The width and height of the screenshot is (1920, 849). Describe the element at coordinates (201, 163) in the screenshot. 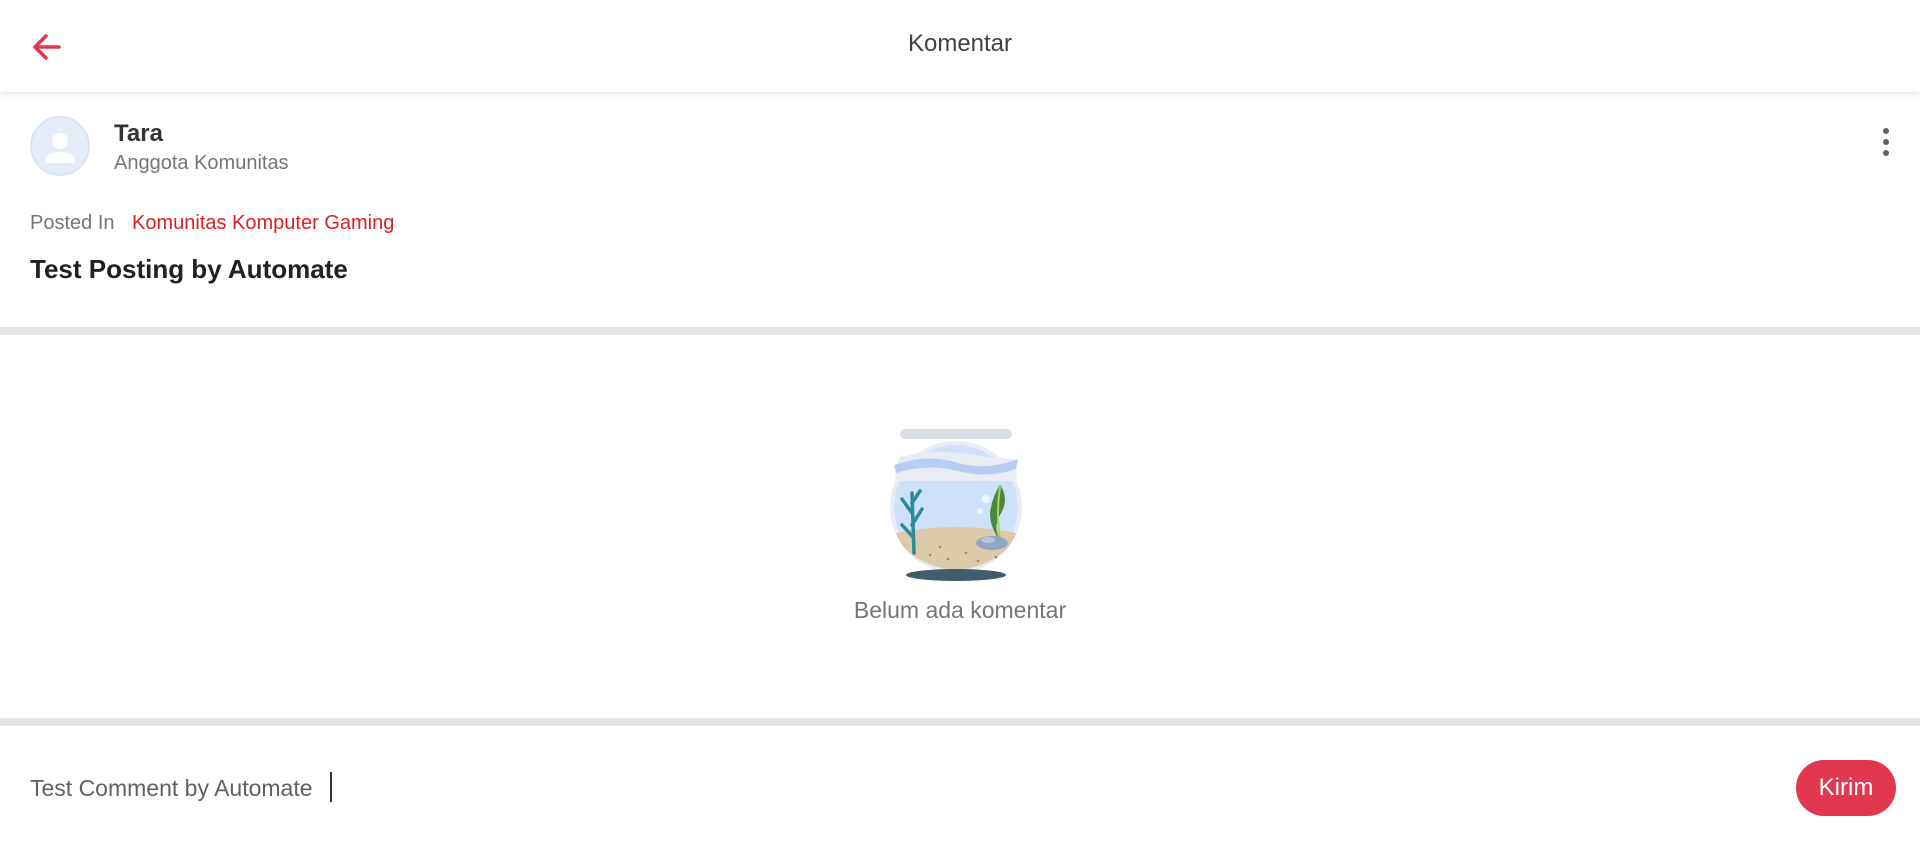

I see `author-role: Anggota Komunitas` at that location.